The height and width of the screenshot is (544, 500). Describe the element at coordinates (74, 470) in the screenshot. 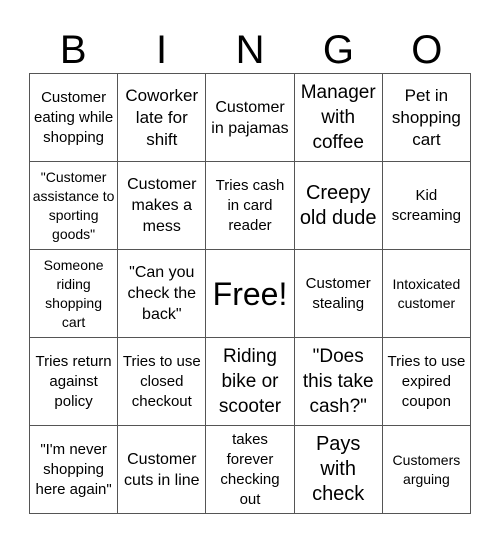

I see `bingo-cell: "I'm never shopping here again"` at that location.